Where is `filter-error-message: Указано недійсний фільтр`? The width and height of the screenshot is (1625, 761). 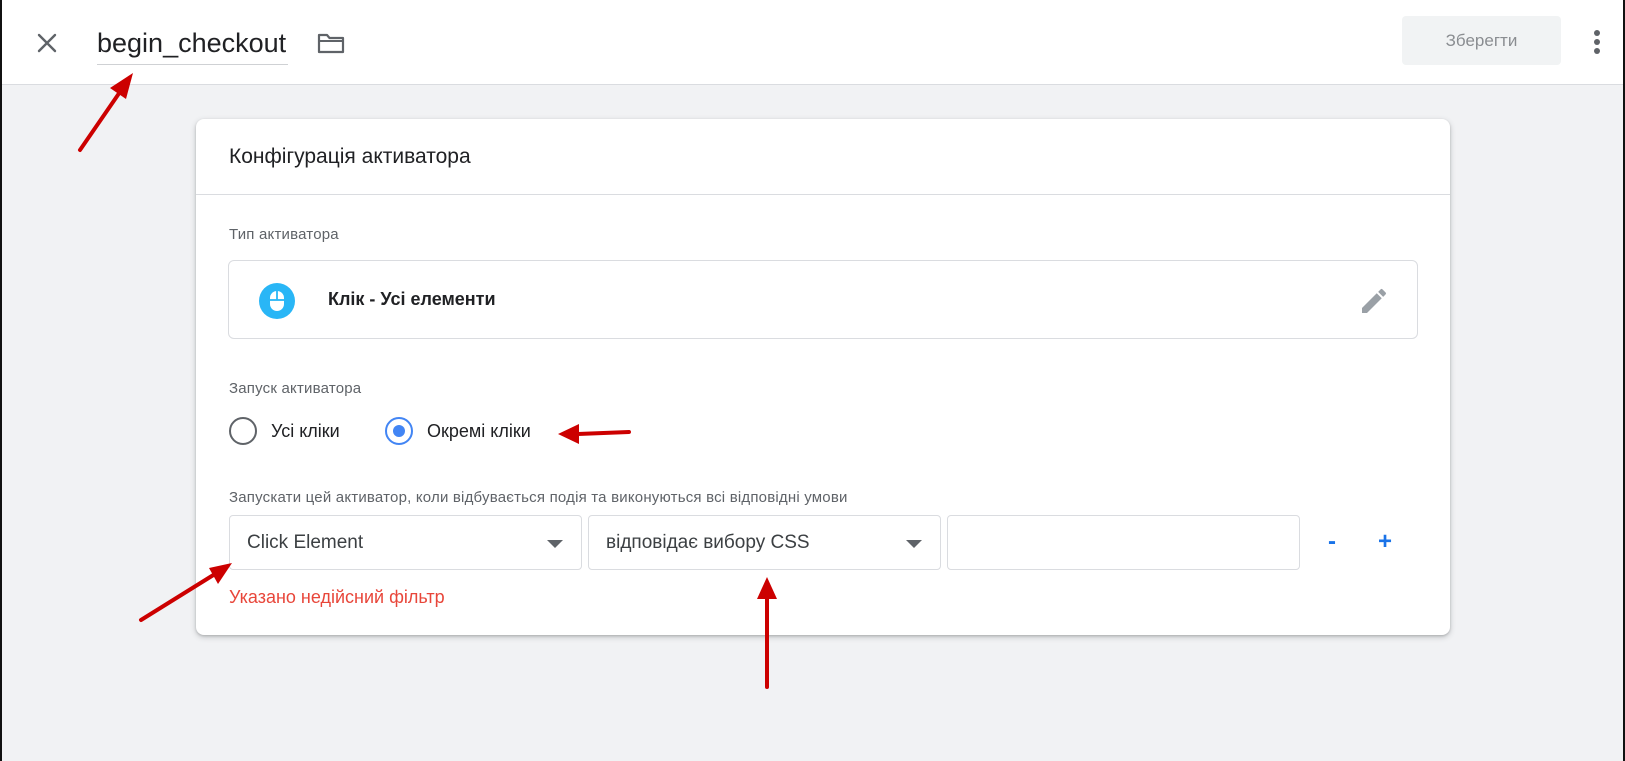
filter-error-message: Указано недійсний фільтр is located at coordinates (337, 597).